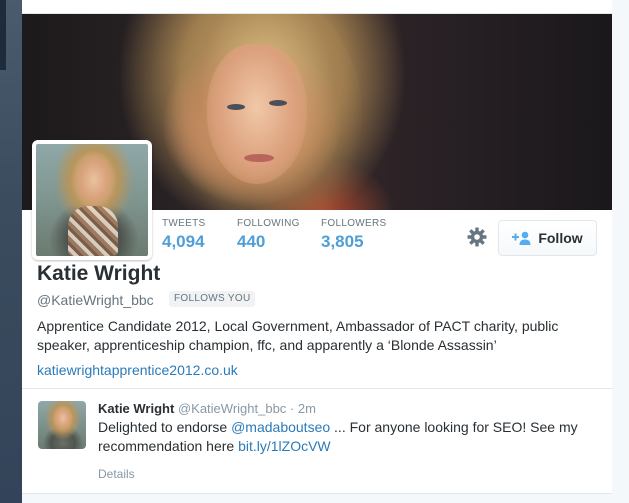 The height and width of the screenshot is (503, 629). Describe the element at coordinates (257, 114) in the screenshot. I see `banner-face` at that location.